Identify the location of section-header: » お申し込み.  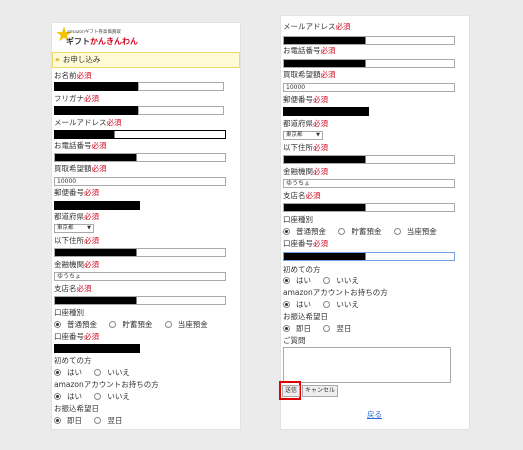
(146, 60).